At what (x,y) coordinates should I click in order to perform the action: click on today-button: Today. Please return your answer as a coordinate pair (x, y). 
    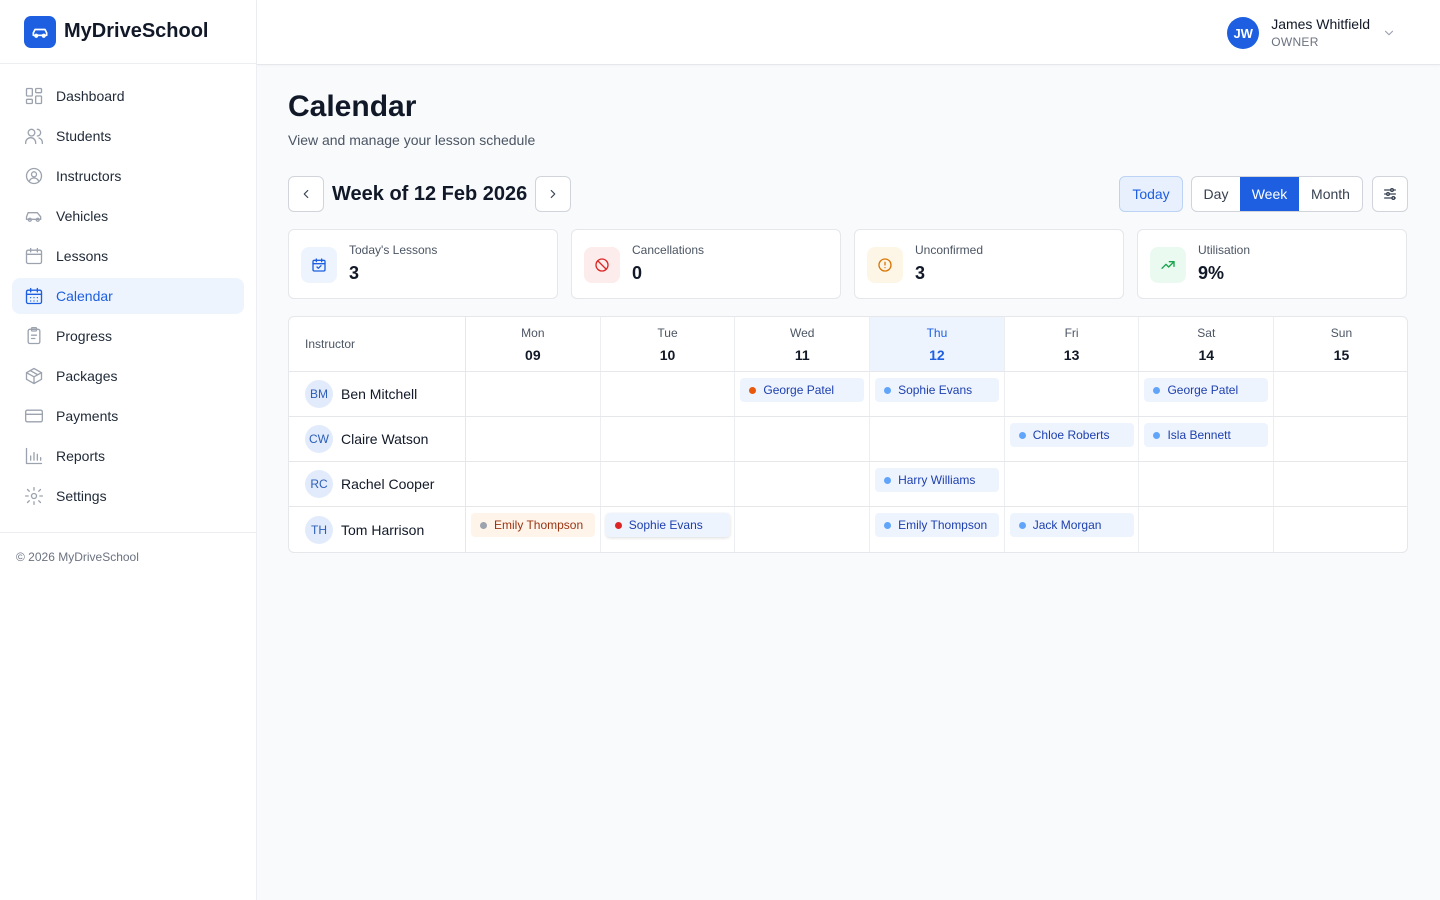
    Looking at the image, I should click on (1151, 194).